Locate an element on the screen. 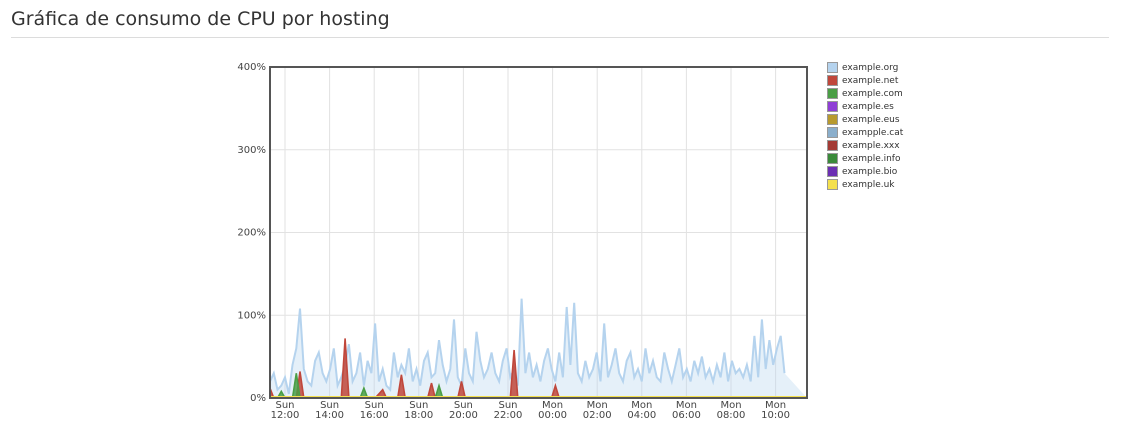 The width and height of the screenshot is (1125, 440). x-tick-label: 06:00 is located at coordinates (686, 415).